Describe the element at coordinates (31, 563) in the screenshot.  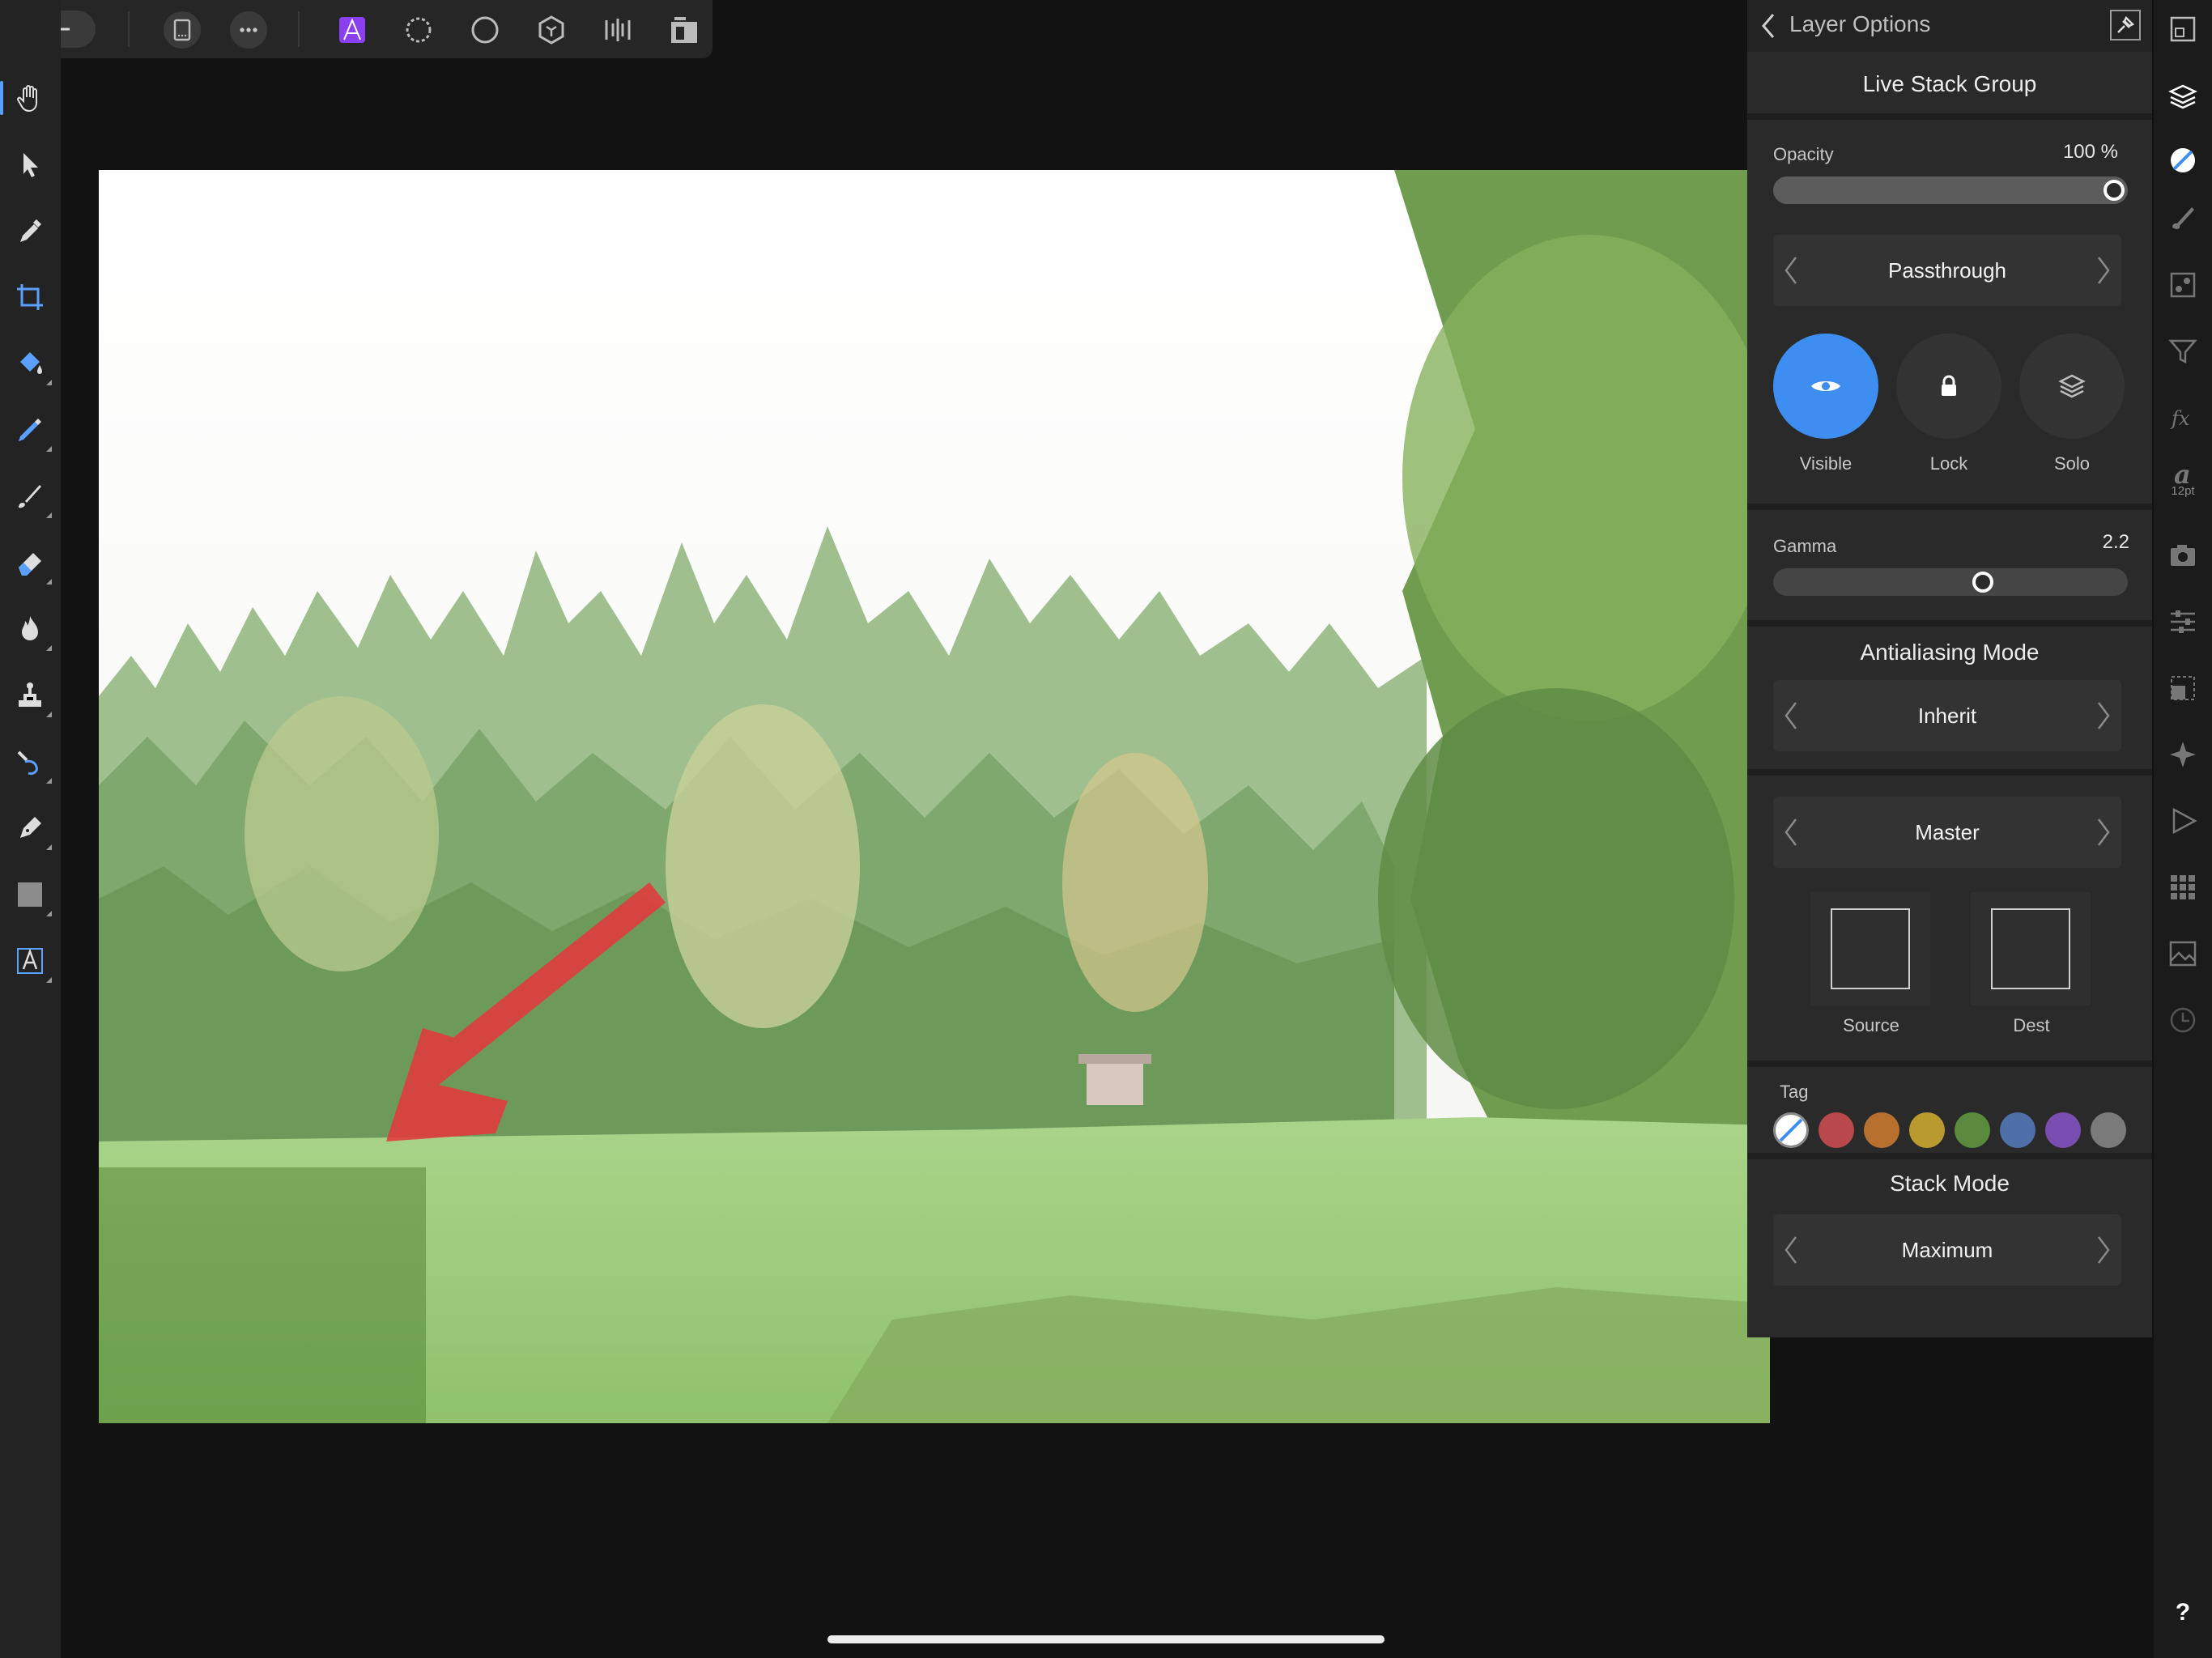
I see `erase-brush-tool` at that location.